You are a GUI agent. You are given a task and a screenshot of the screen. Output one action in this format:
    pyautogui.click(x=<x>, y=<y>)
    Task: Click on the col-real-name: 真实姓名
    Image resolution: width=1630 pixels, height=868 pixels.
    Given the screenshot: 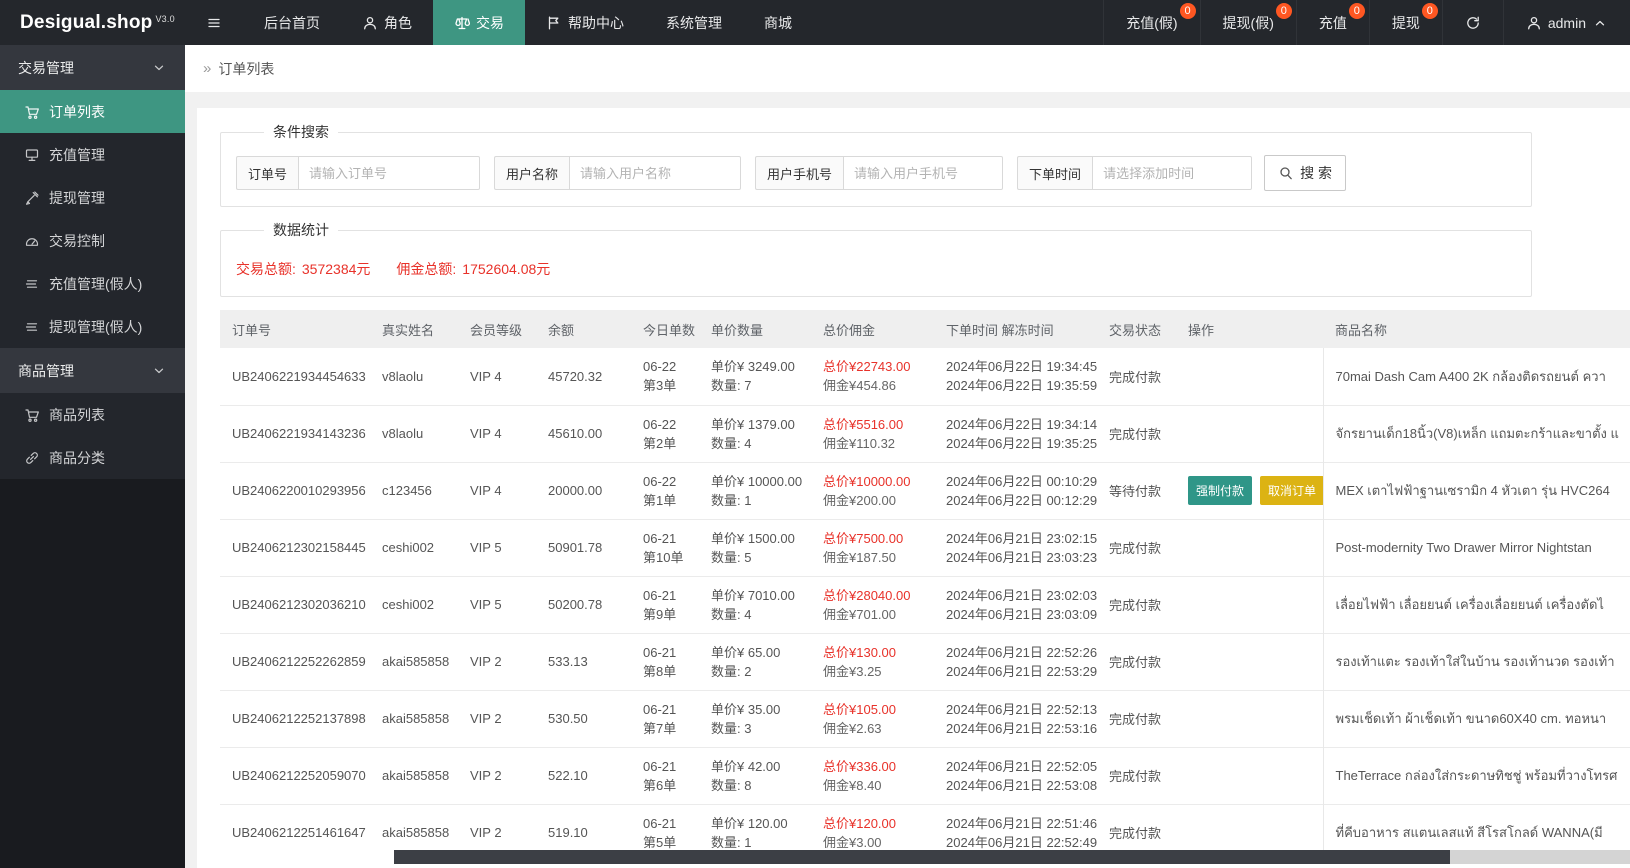 What is the action you would take?
    pyautogui.click(x=414, y=329)
    